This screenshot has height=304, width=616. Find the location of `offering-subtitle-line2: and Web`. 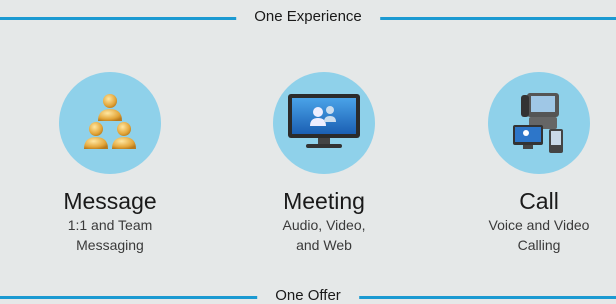

offering-subtitle-line2: and Web is located at coordinates (324, 245).